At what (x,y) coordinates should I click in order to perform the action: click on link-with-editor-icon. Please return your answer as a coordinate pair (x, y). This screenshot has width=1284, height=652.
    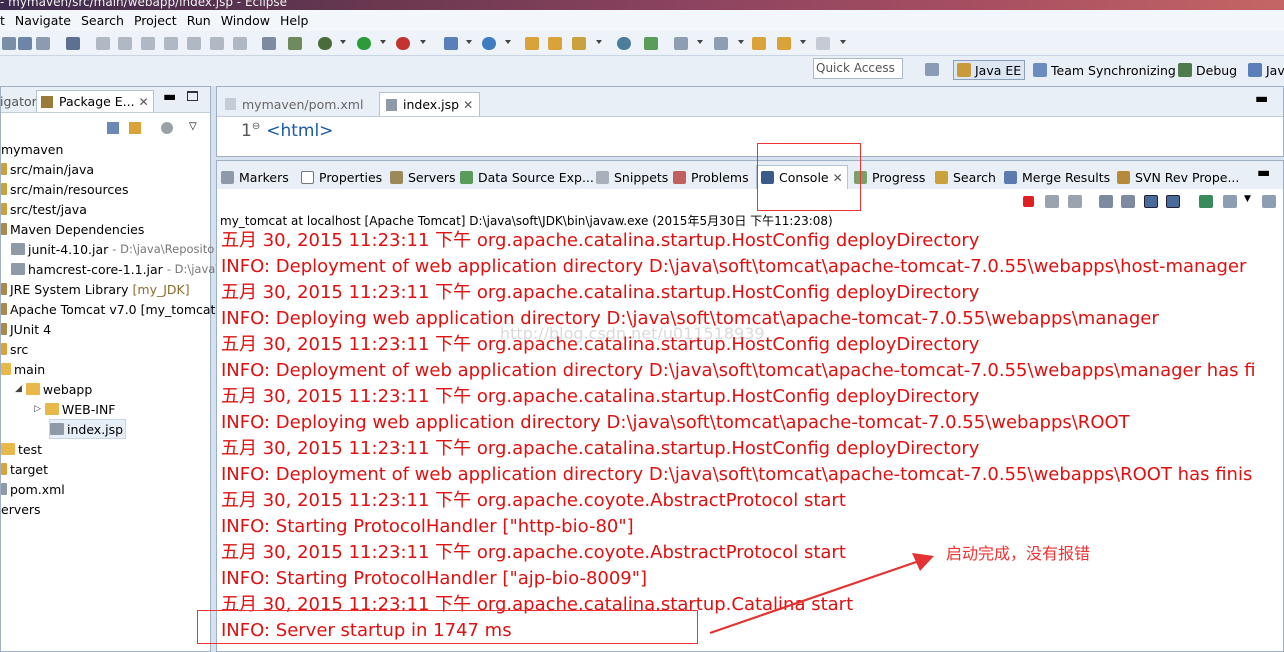
    Looking at the image, I should click on (135, 128).